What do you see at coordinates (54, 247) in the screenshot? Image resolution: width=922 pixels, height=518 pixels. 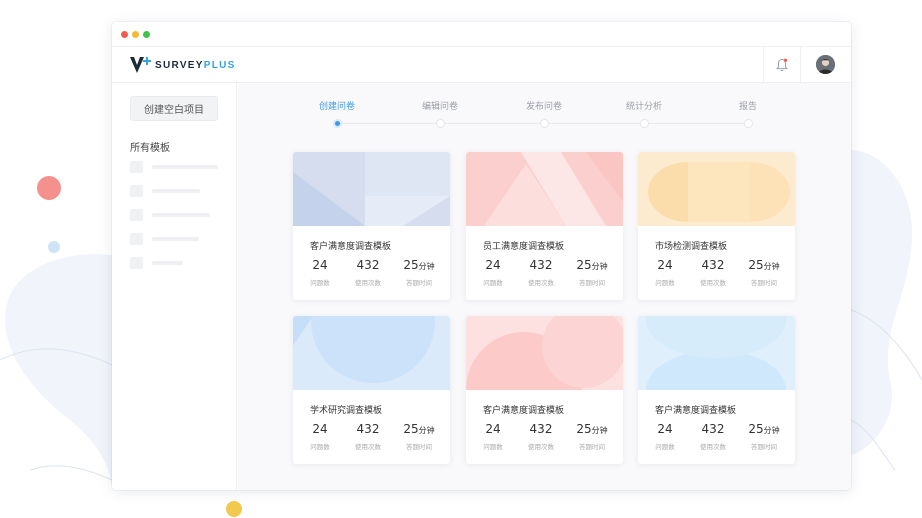 I see `decor-blue-dot` at bounding box center [54, 247].